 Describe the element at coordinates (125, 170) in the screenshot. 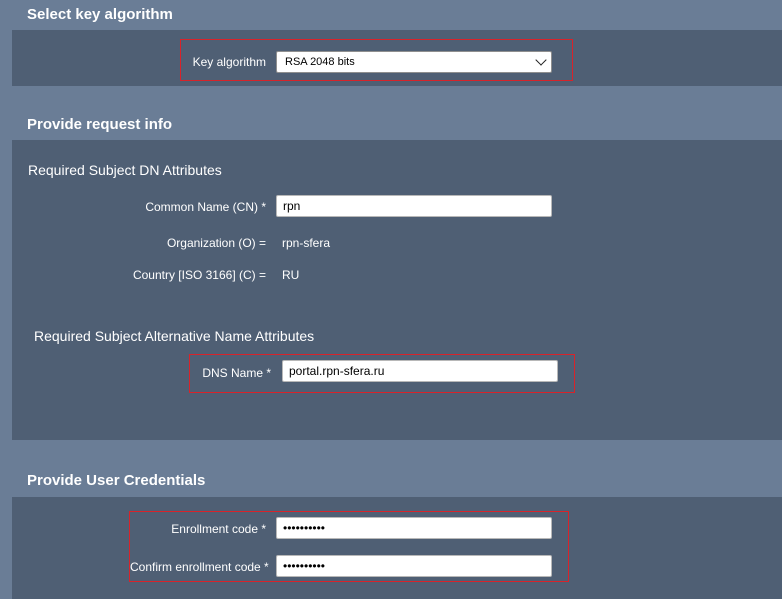

I see `dn-attributes-heading: Required Subject DN Attributes` at that location.